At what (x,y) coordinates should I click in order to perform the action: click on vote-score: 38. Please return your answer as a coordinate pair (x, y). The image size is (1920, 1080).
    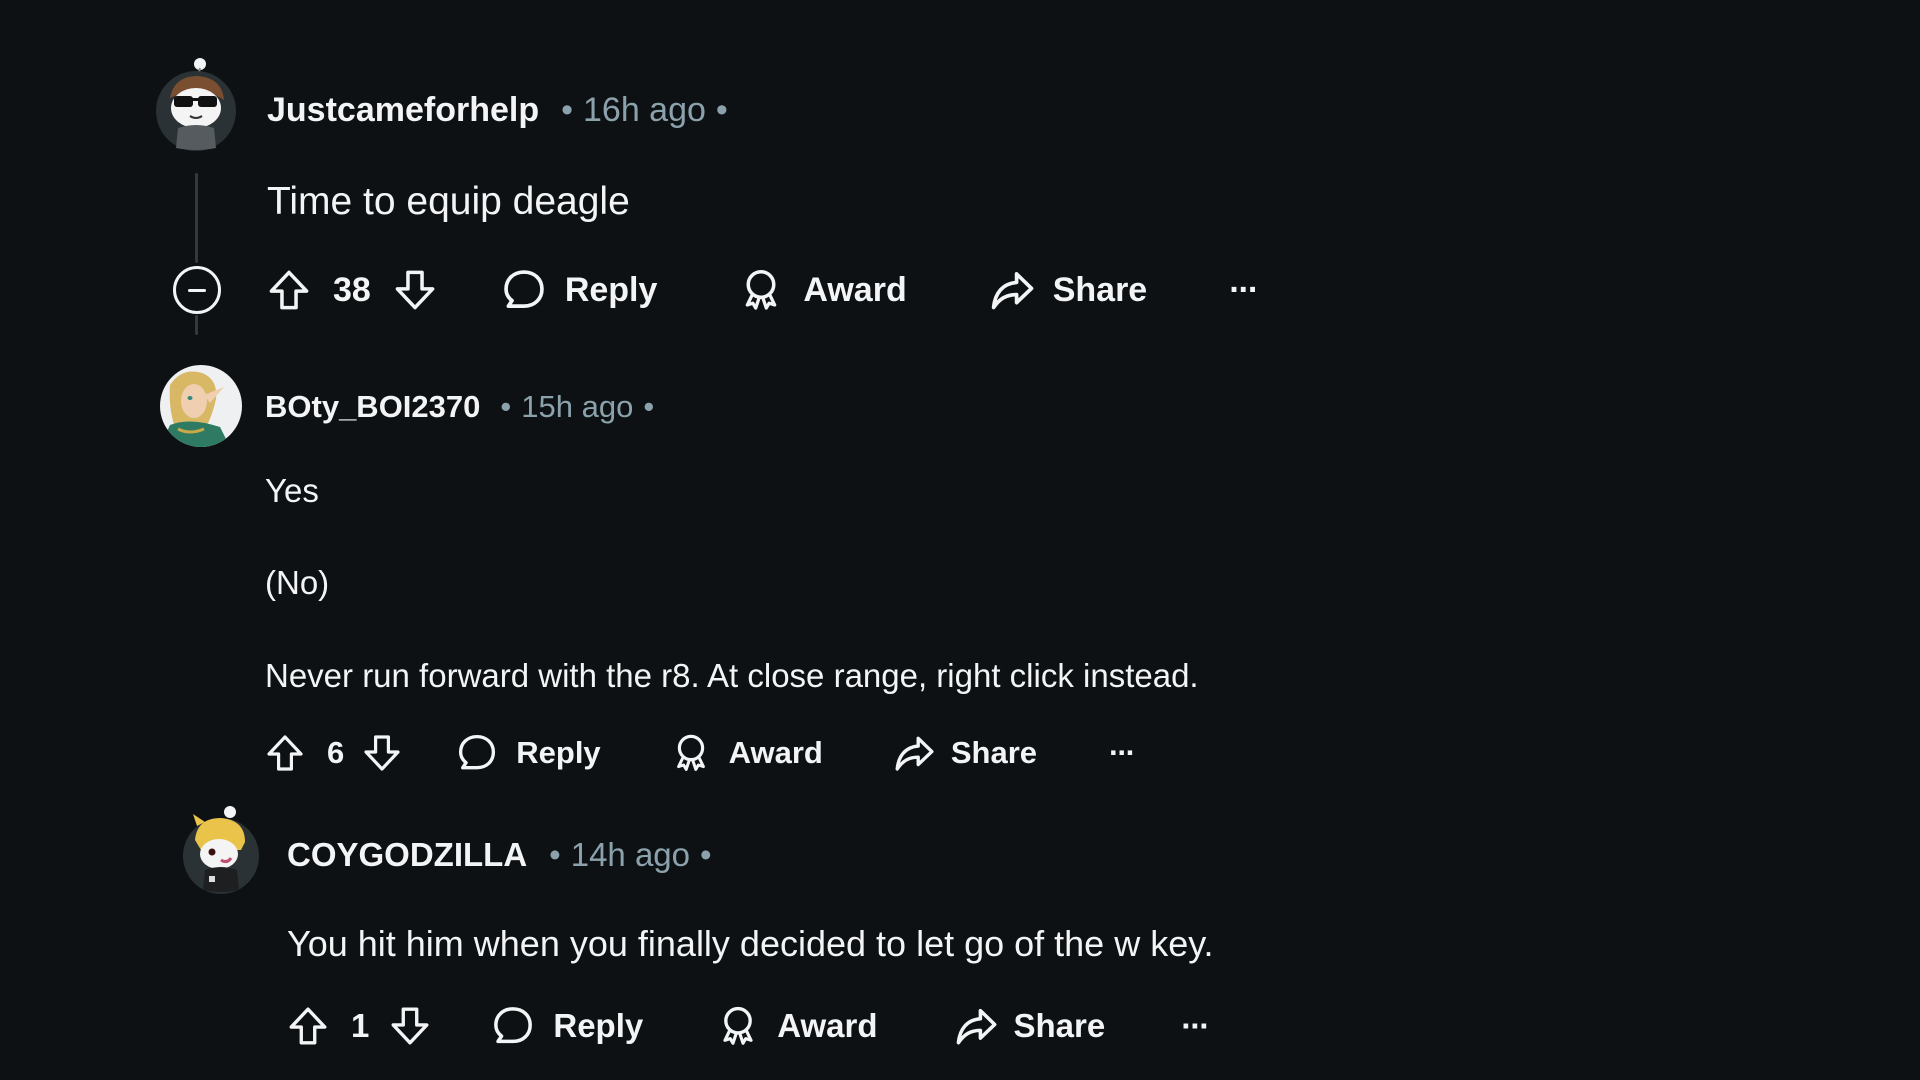
    Looking at the image, I should click on (352, 289).